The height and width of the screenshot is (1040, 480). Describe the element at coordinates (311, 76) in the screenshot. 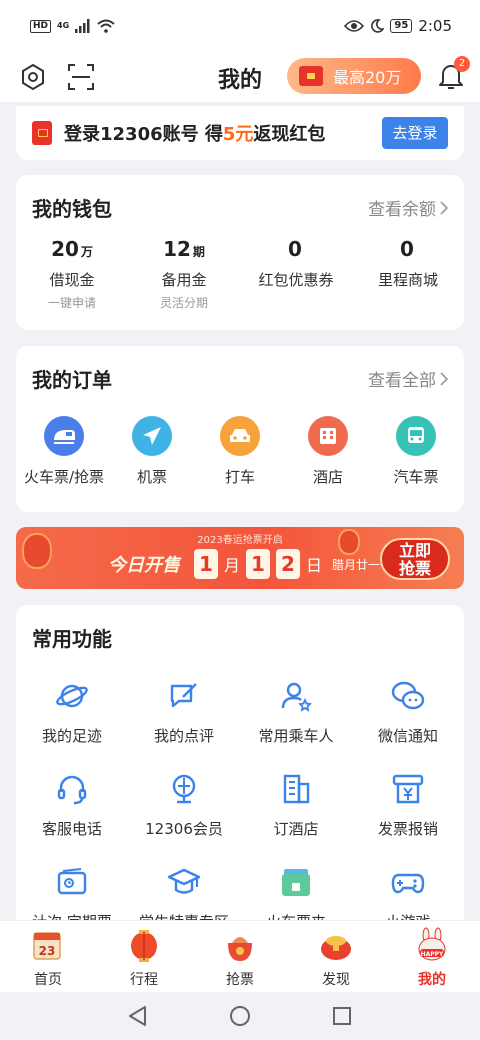

I see `red-envelope-icon` at that location.